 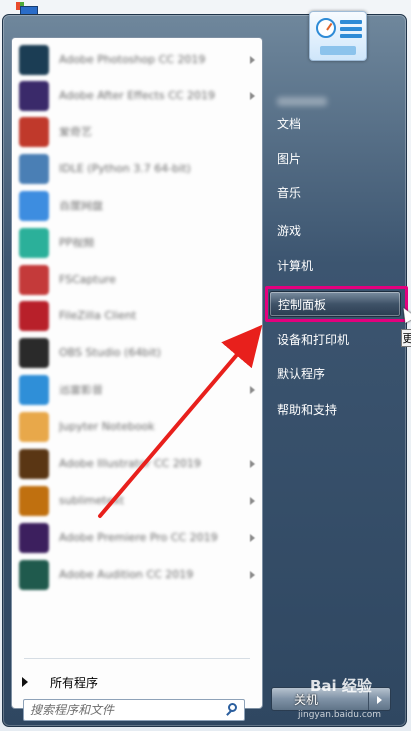 What do you see at coordinates (138, 206) in the screenshot?
I see `program-item: 百度网盘` at bounding box center [138, 206].